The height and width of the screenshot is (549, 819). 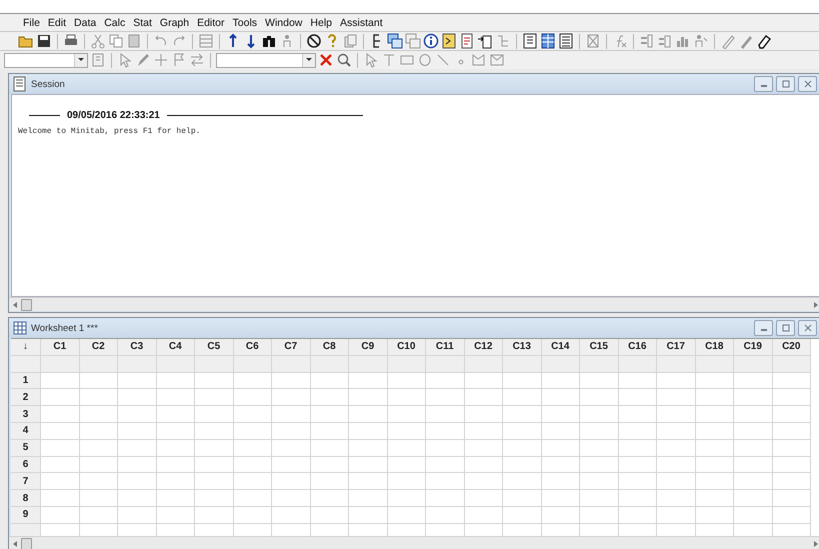 What do you see at coordinates (326, 60) in the screenshot?
I see `delete-icon` at bounding box center [326, 60].